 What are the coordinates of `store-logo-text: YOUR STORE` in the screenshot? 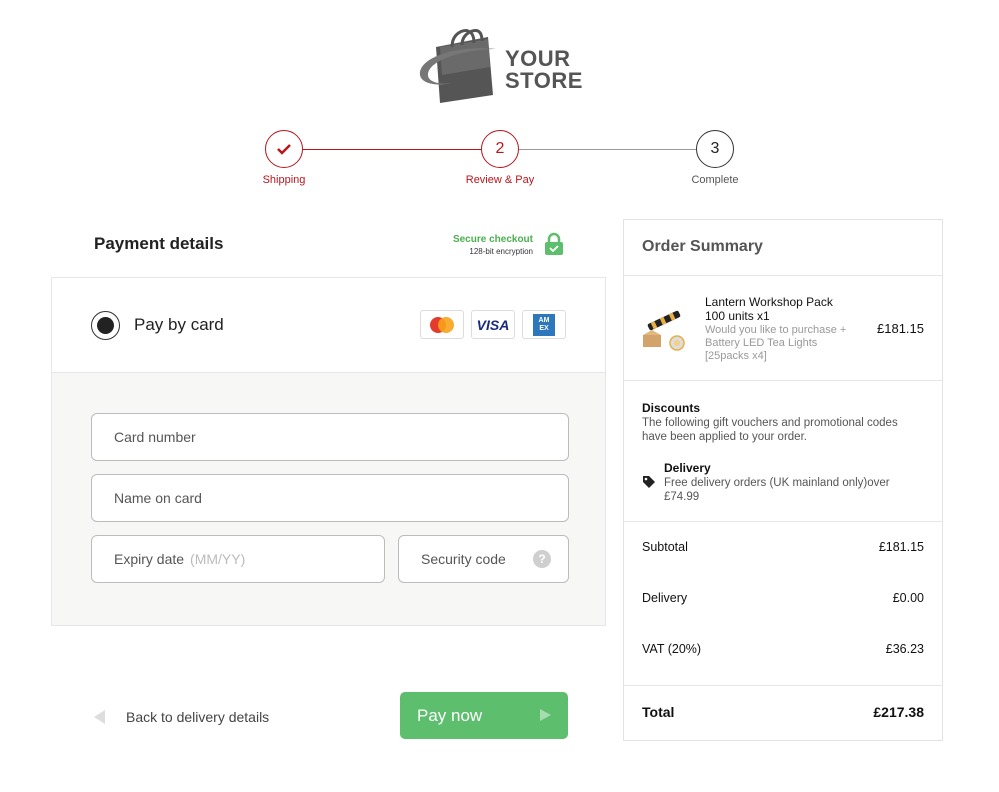 It's located at (544, 69).